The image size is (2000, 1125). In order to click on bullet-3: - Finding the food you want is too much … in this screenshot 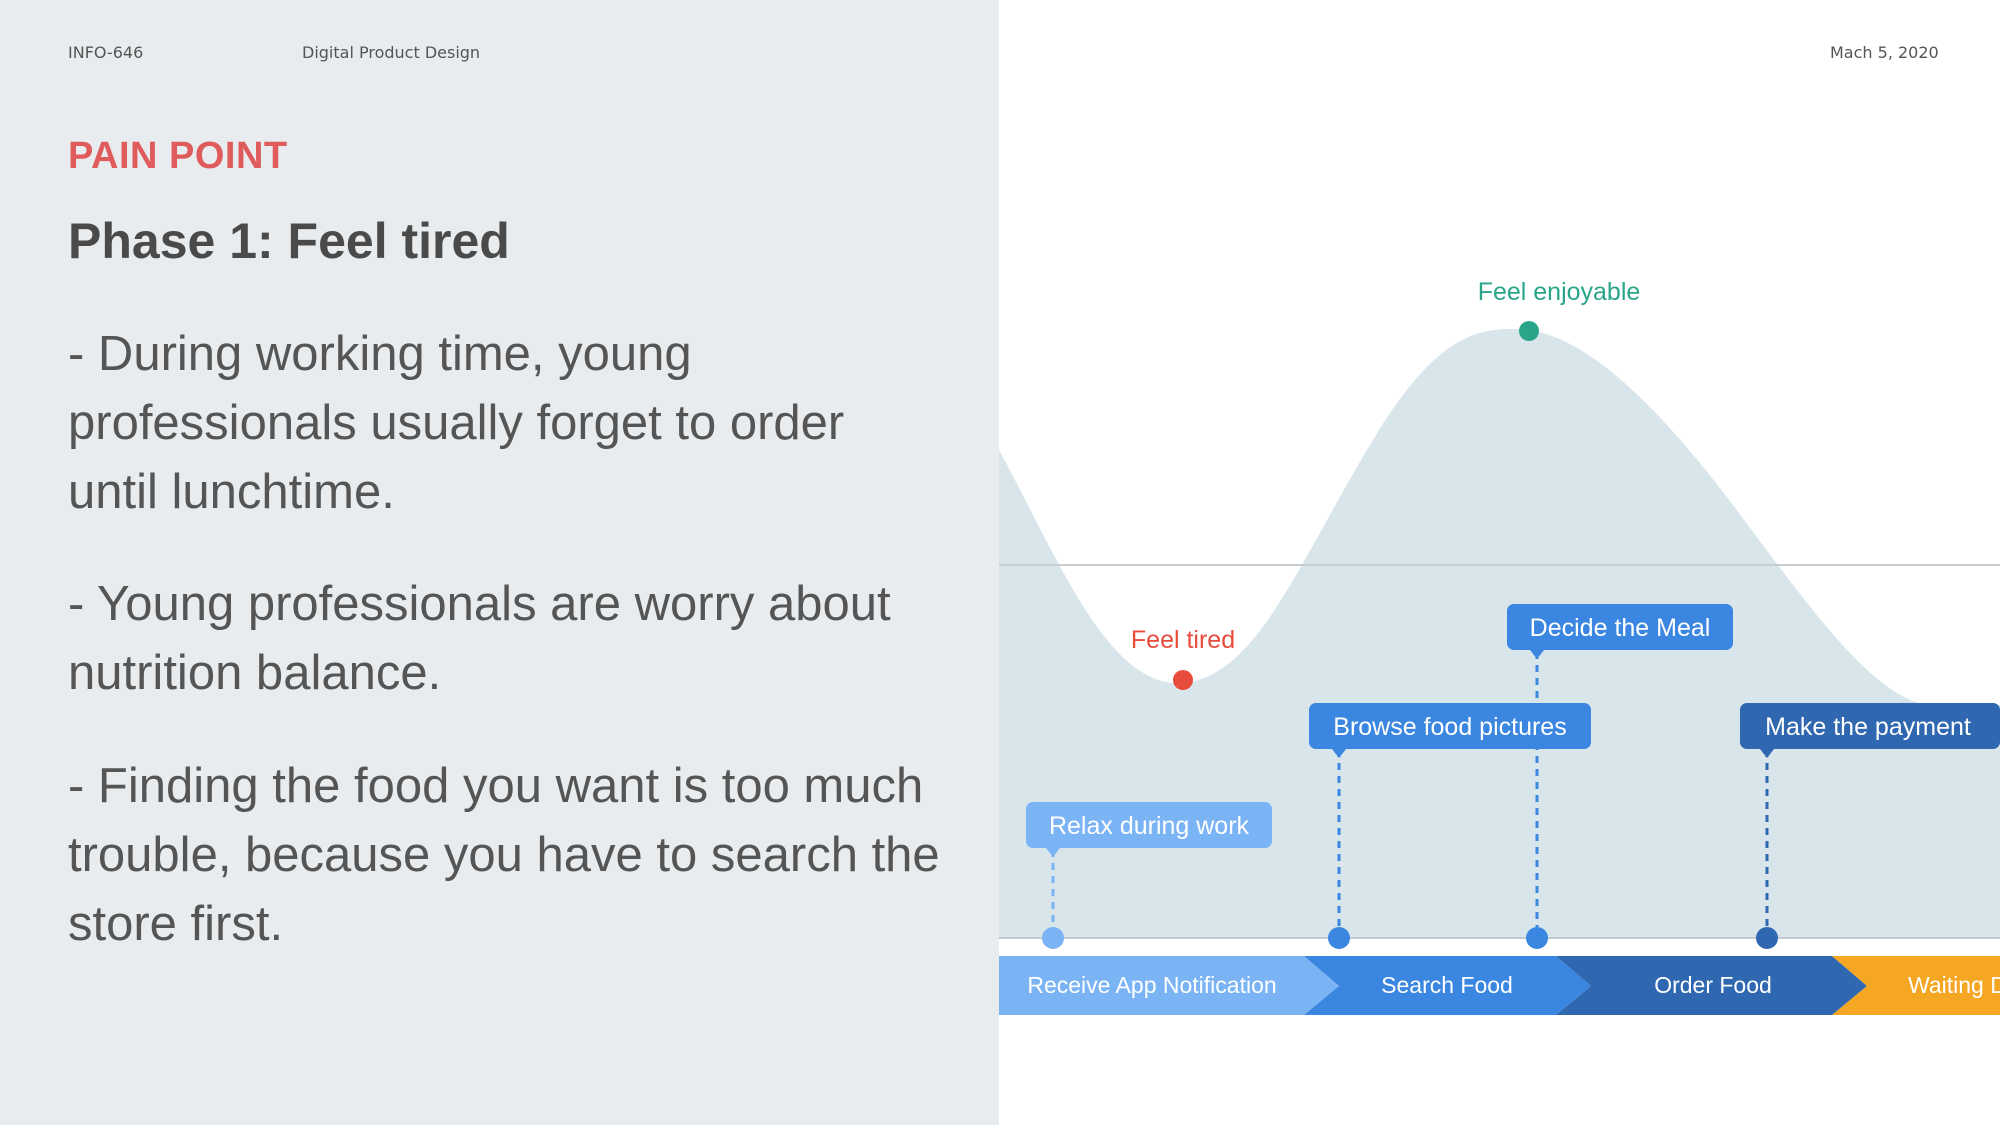, I will do `click(508, 855)`.